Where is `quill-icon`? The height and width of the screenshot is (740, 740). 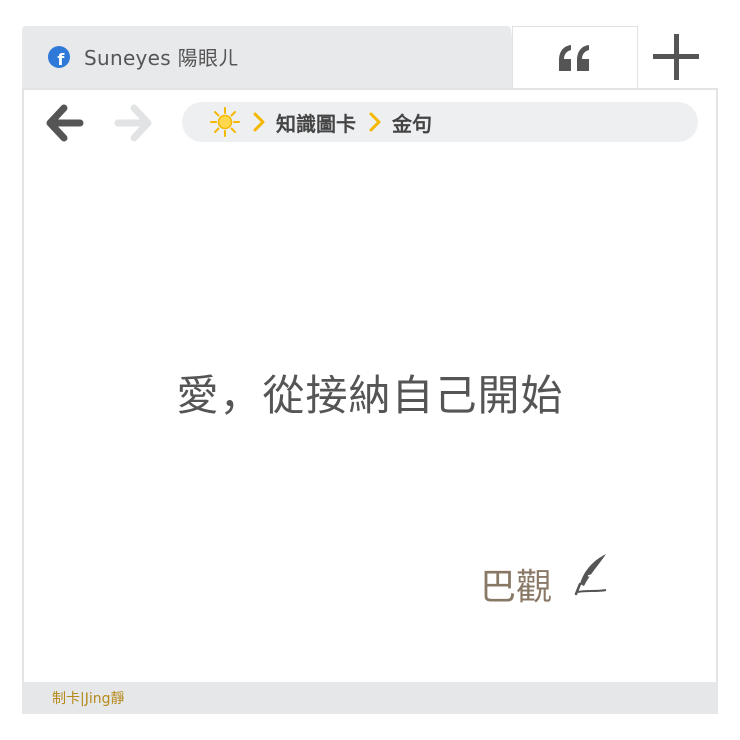 quill-icon is located at coordinates (590, 575).